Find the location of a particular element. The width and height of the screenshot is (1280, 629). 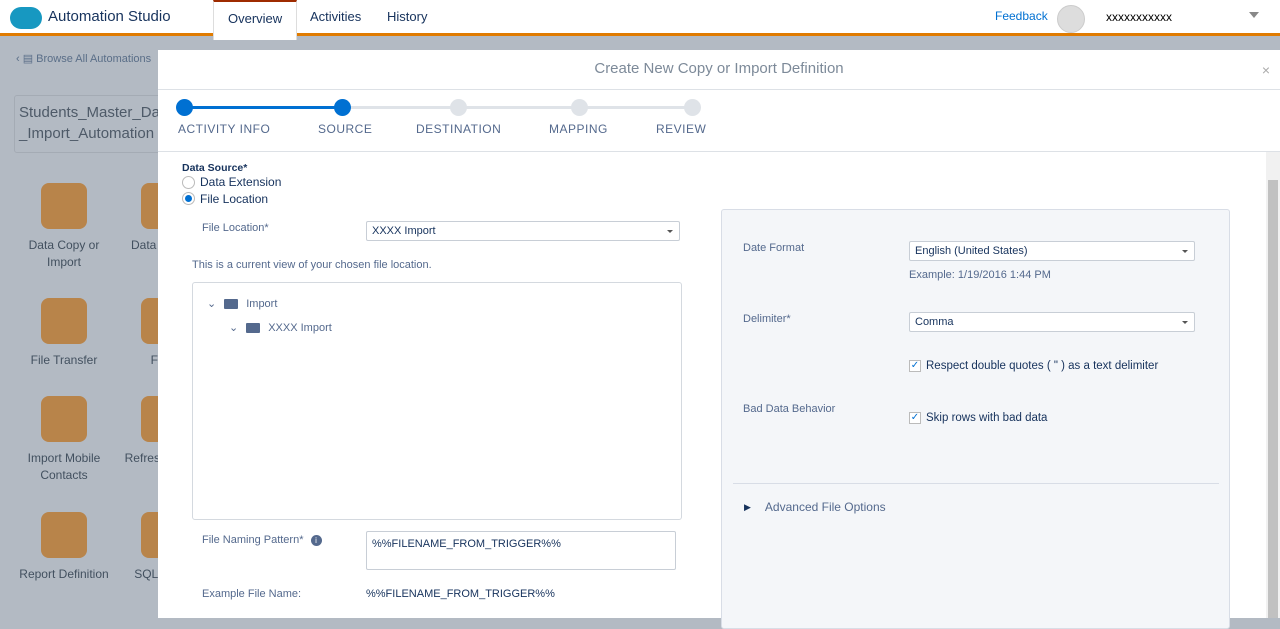

info-icon: i is located at coordinates (316, 540).